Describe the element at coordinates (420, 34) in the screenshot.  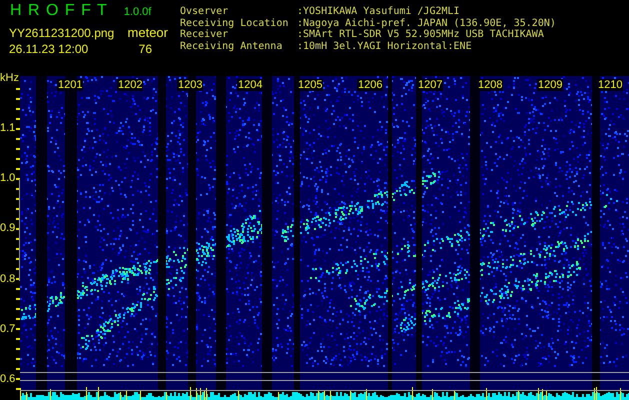
I see `info-value: :SMArt RTL-SDR V5 52.905MHz USB TACHIKAWA` at that location.